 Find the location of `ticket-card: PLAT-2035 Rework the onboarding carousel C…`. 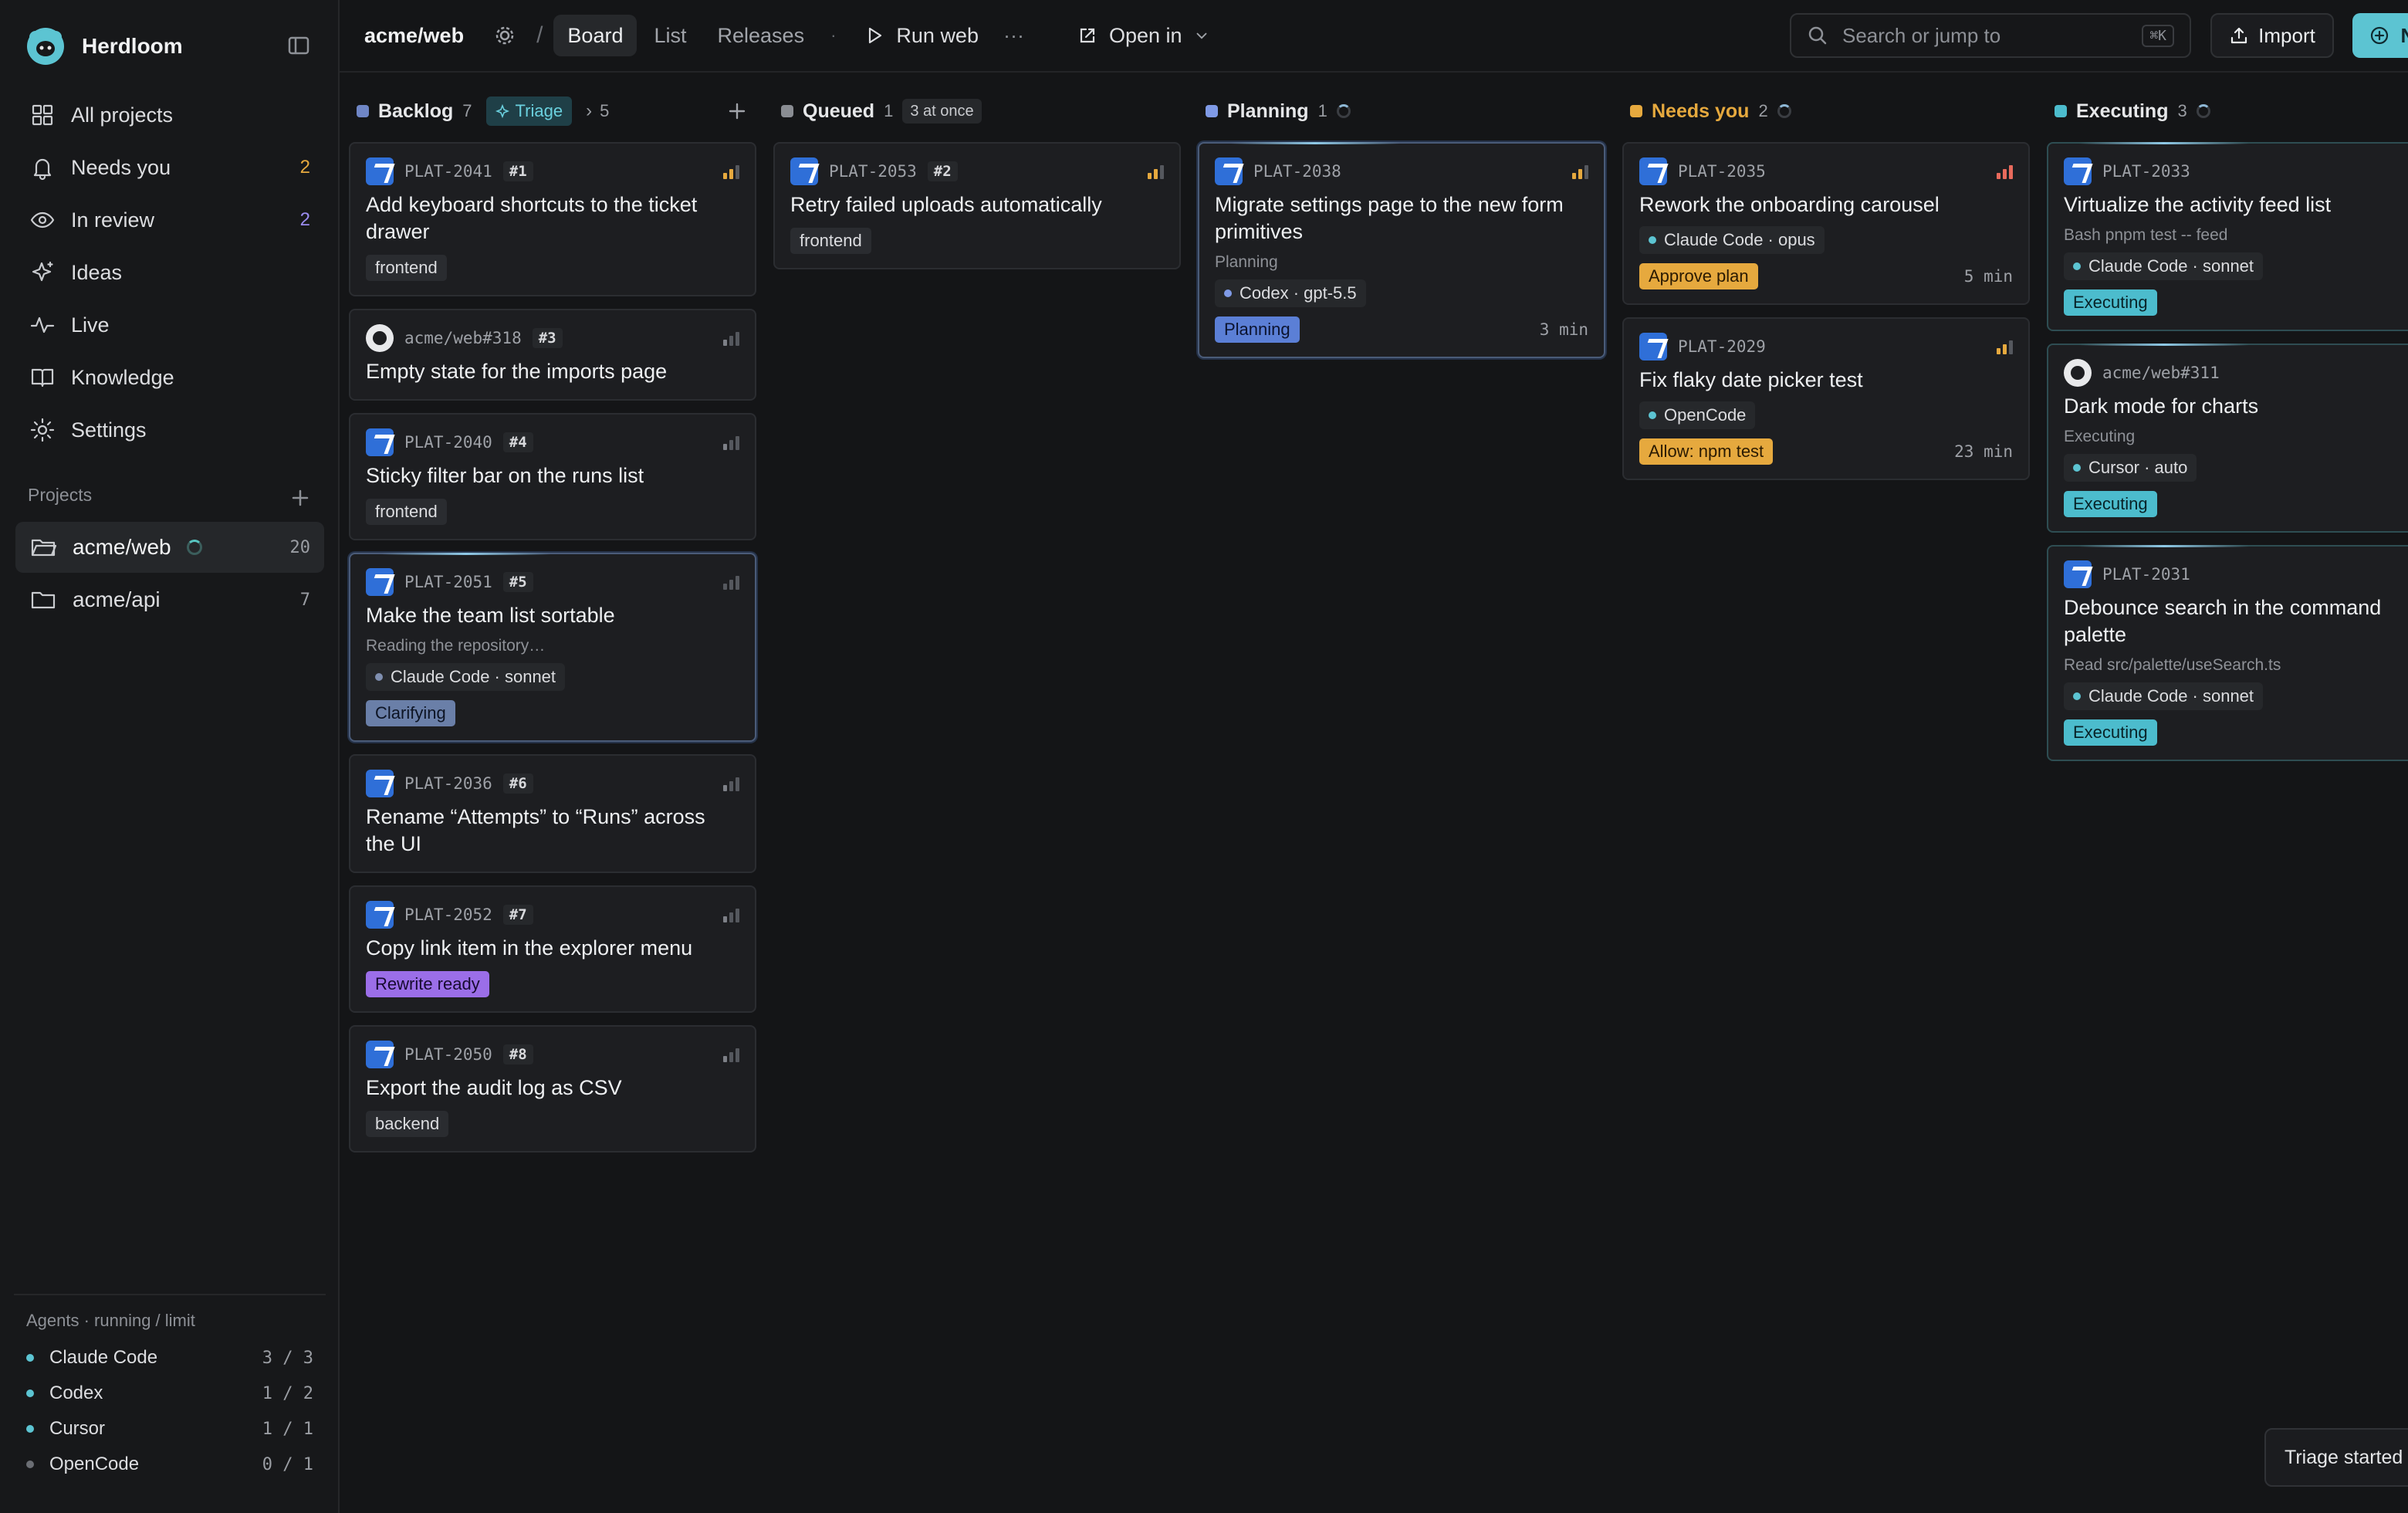

ticket-card: PLAT-2035 Rework the onboarding carousel C… is located at coordinates (1826, 223).